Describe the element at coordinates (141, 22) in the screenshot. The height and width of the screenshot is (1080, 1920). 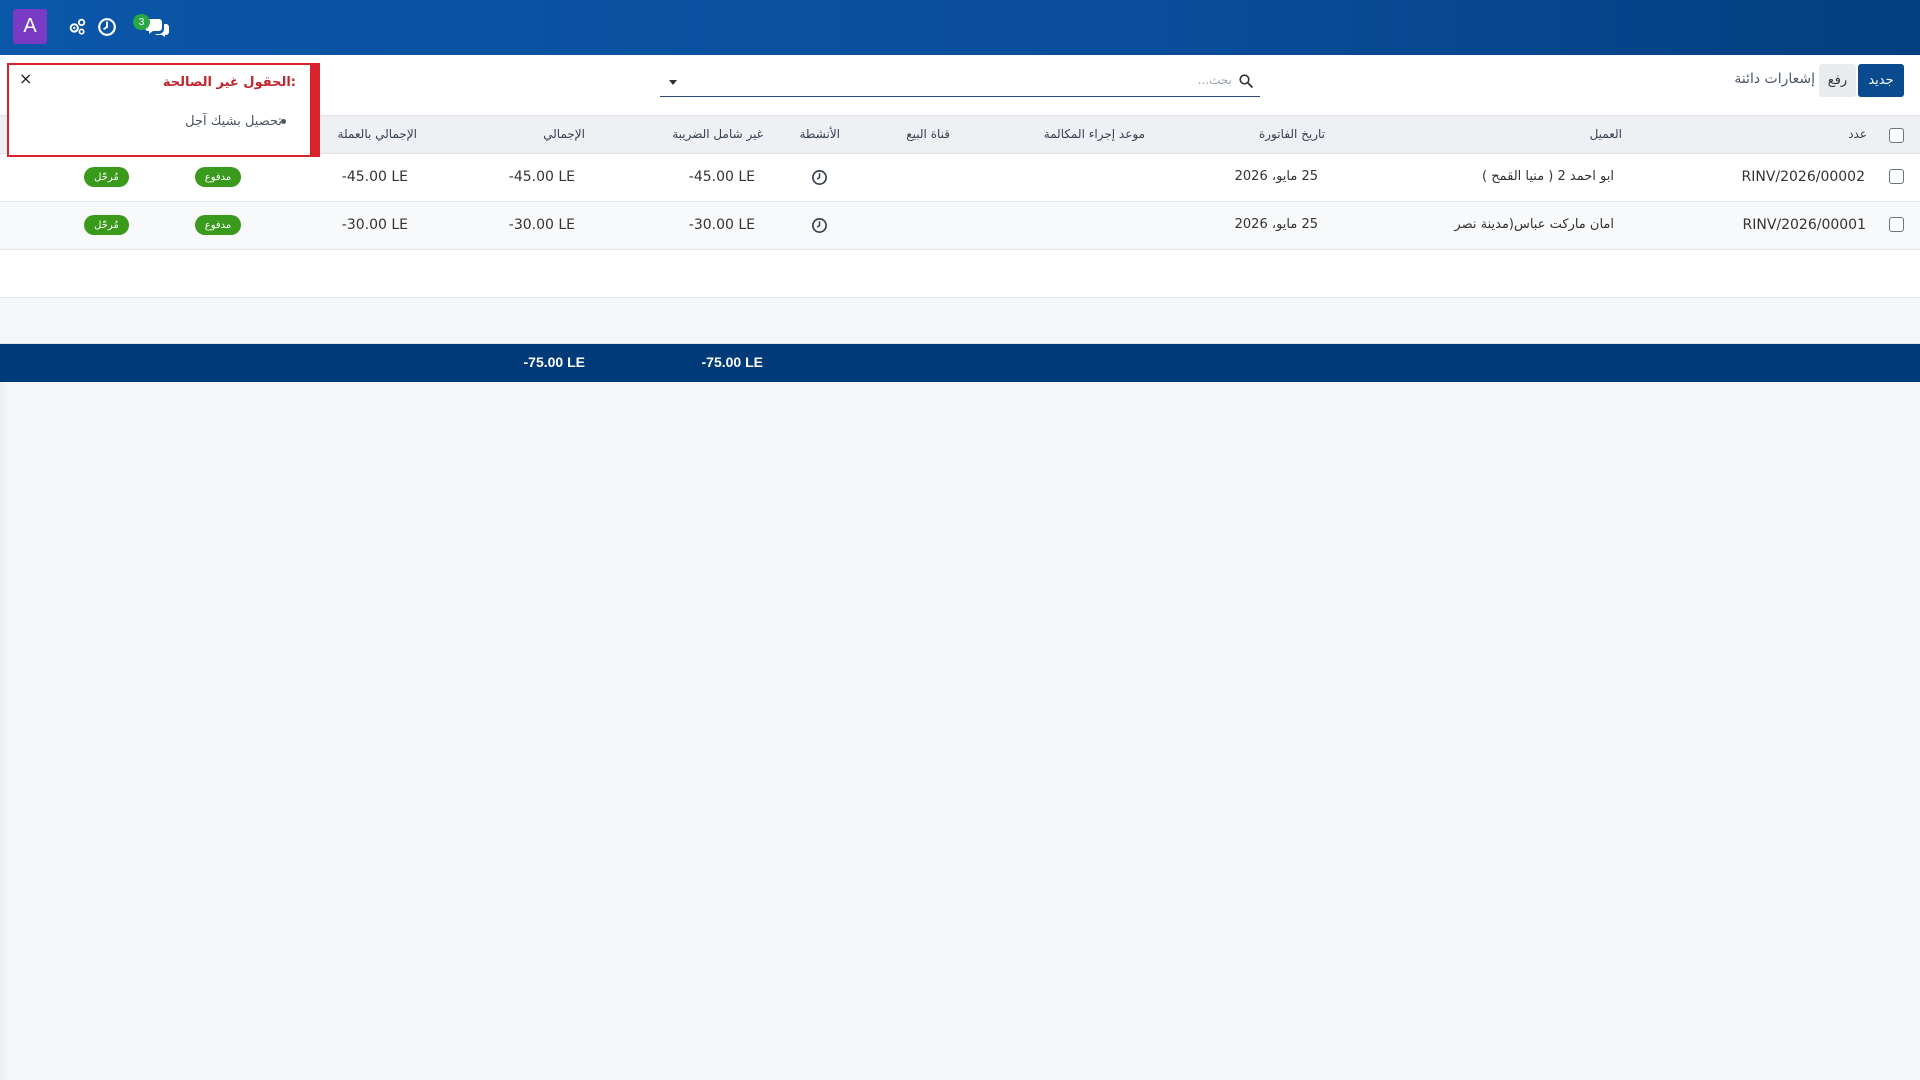
I see `chat-badge: 3` at that location.